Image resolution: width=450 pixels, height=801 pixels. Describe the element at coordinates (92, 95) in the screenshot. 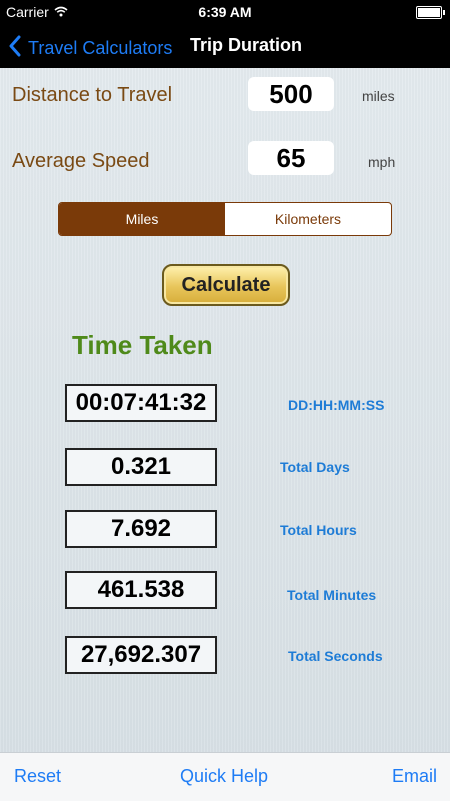

I see `distance-label: Distance to Travel` at that location.